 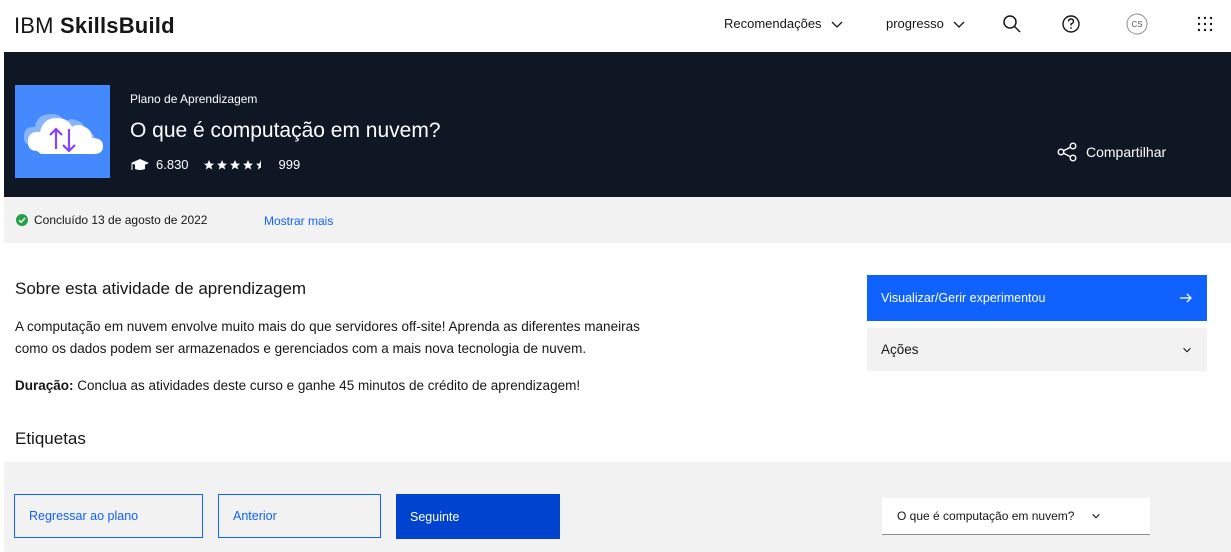 What do you see at coordinates (121, 220) in the screenshot?
I see `completion-date: Concluído 13 de agosto de 2022` at bounding box center [121, 220].